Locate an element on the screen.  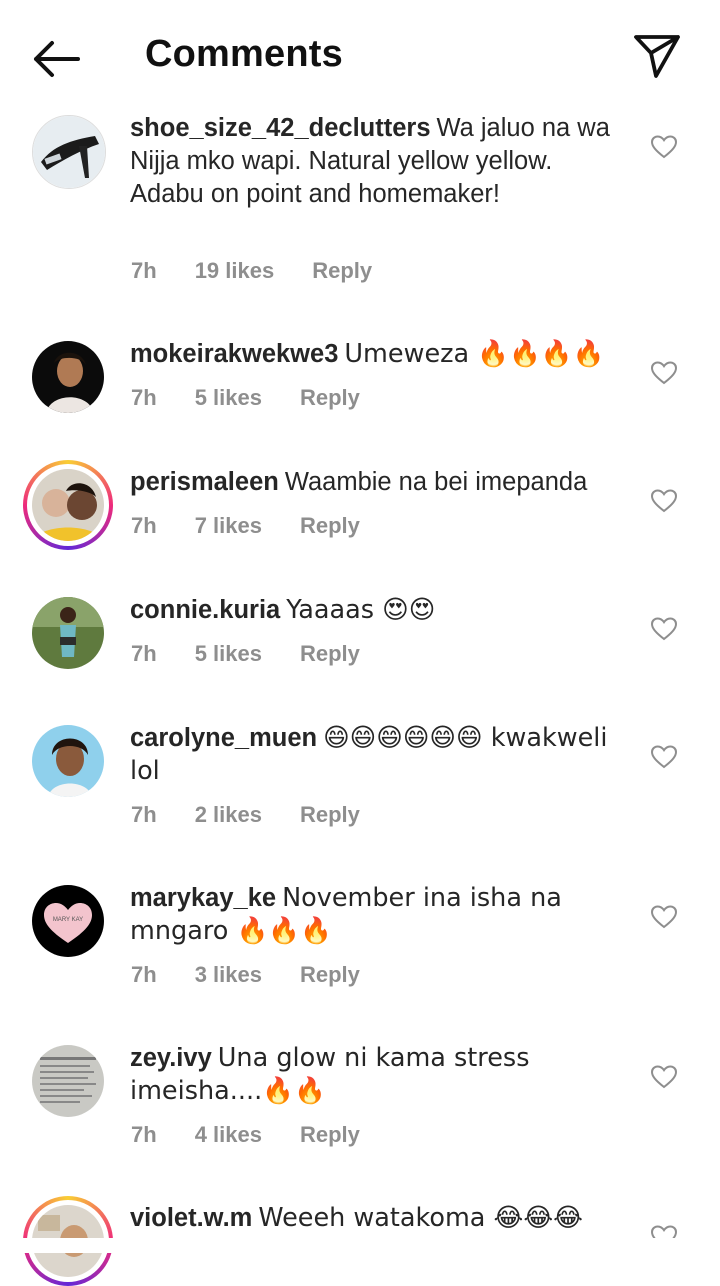
back-arrow-icon is located at coordinates (56, 59).